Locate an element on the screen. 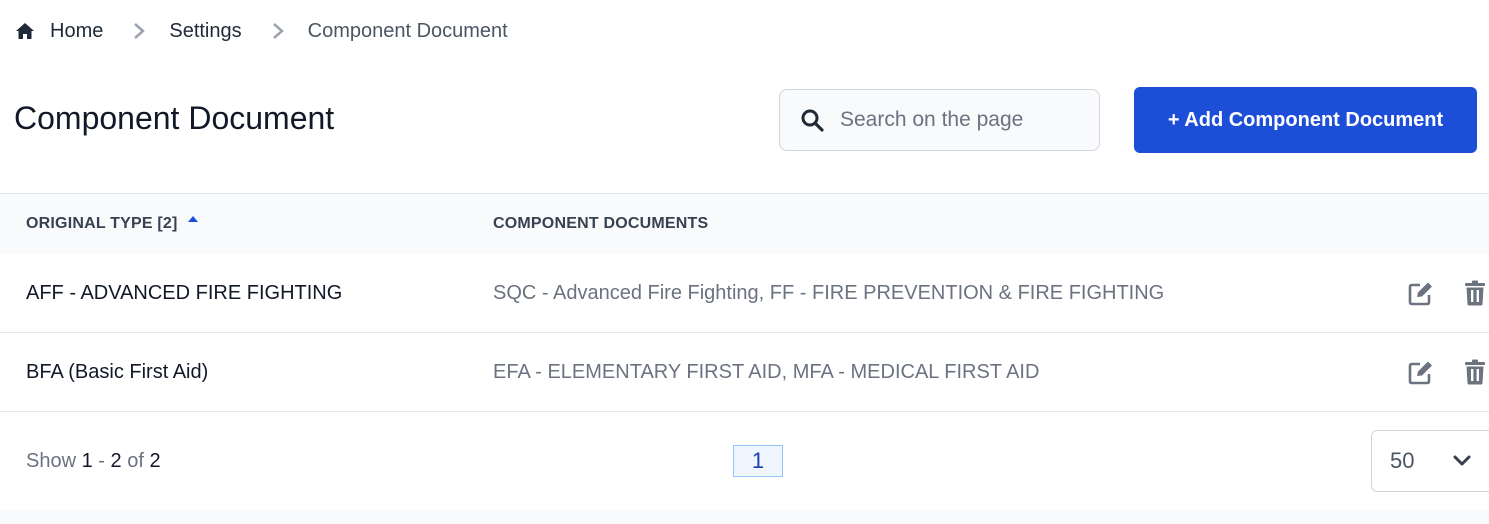  range-to: 2 is located at coordinates (116, 461).